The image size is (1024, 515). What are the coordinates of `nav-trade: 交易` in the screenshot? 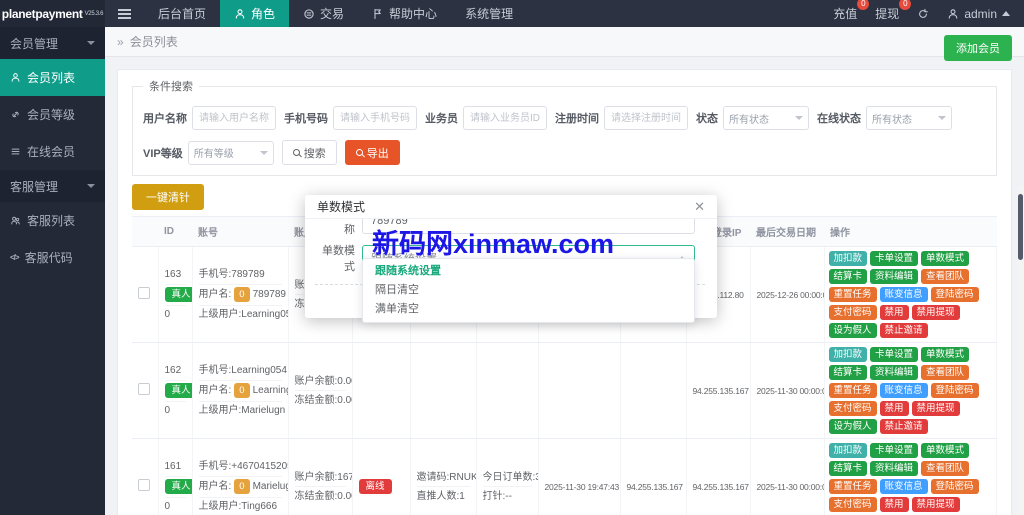 It's located at (323, 13).